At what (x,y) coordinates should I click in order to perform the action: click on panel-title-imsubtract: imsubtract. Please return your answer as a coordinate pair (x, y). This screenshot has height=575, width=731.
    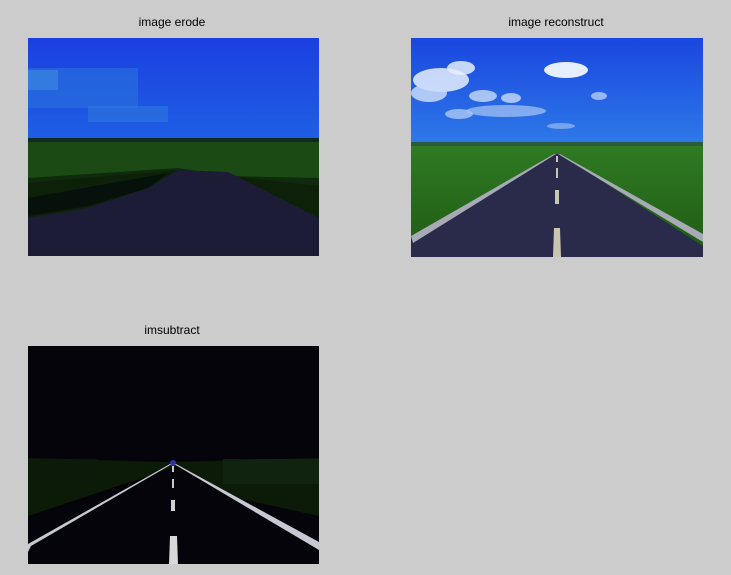
    Looking at the image, I should click on (172, 330).